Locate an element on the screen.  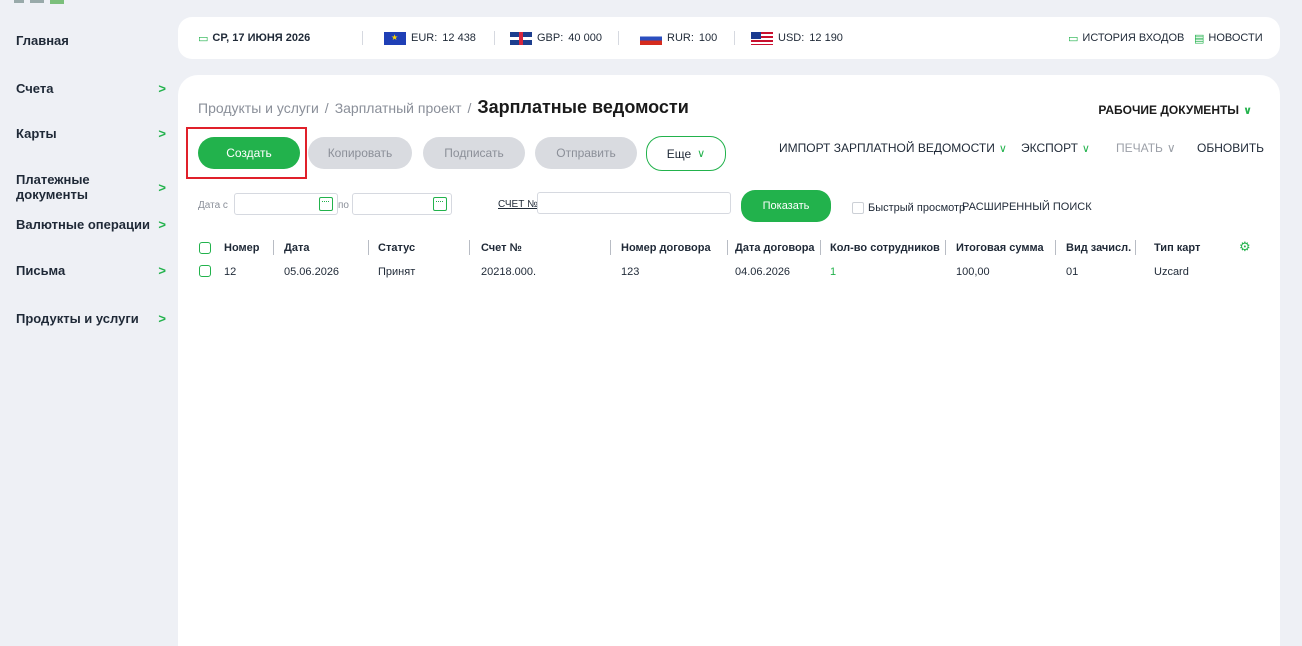
copy-button: Копировать is located at coordinates (360, 153).